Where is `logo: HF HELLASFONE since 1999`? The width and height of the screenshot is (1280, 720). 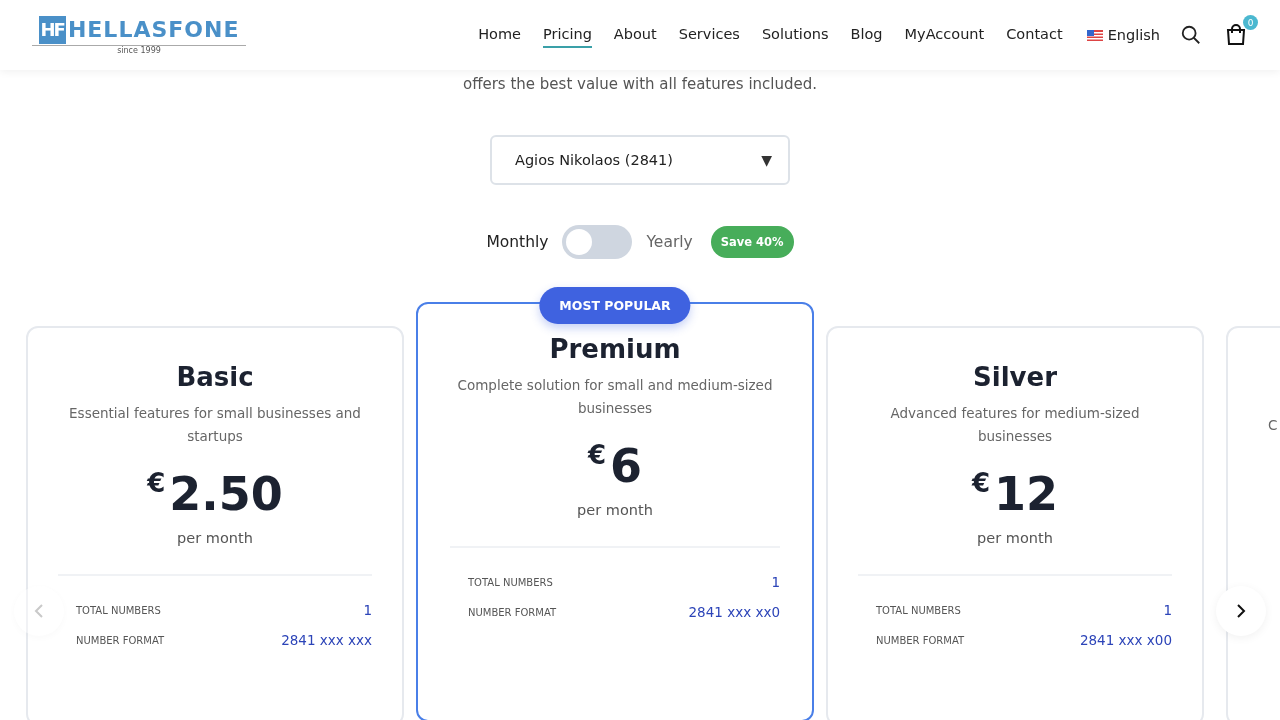 logo: HF HELLASFONE since 1999 is located at coordinates (139, 35).